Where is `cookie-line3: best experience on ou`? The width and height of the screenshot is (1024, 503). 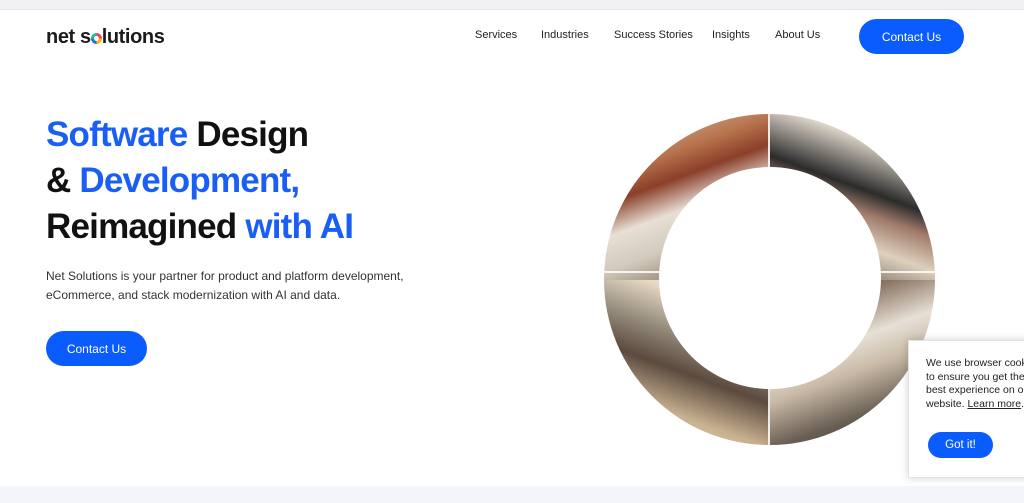 cookie-line3: best experience on ou is located at coordinates (975, 390).